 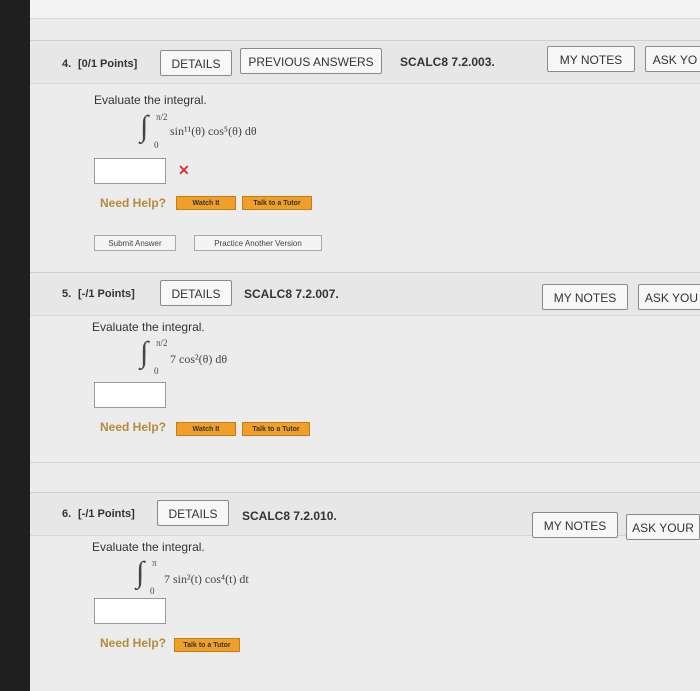 I want to click on practice-another-version-button: Practice Another Version, so click(x=258, y=243).